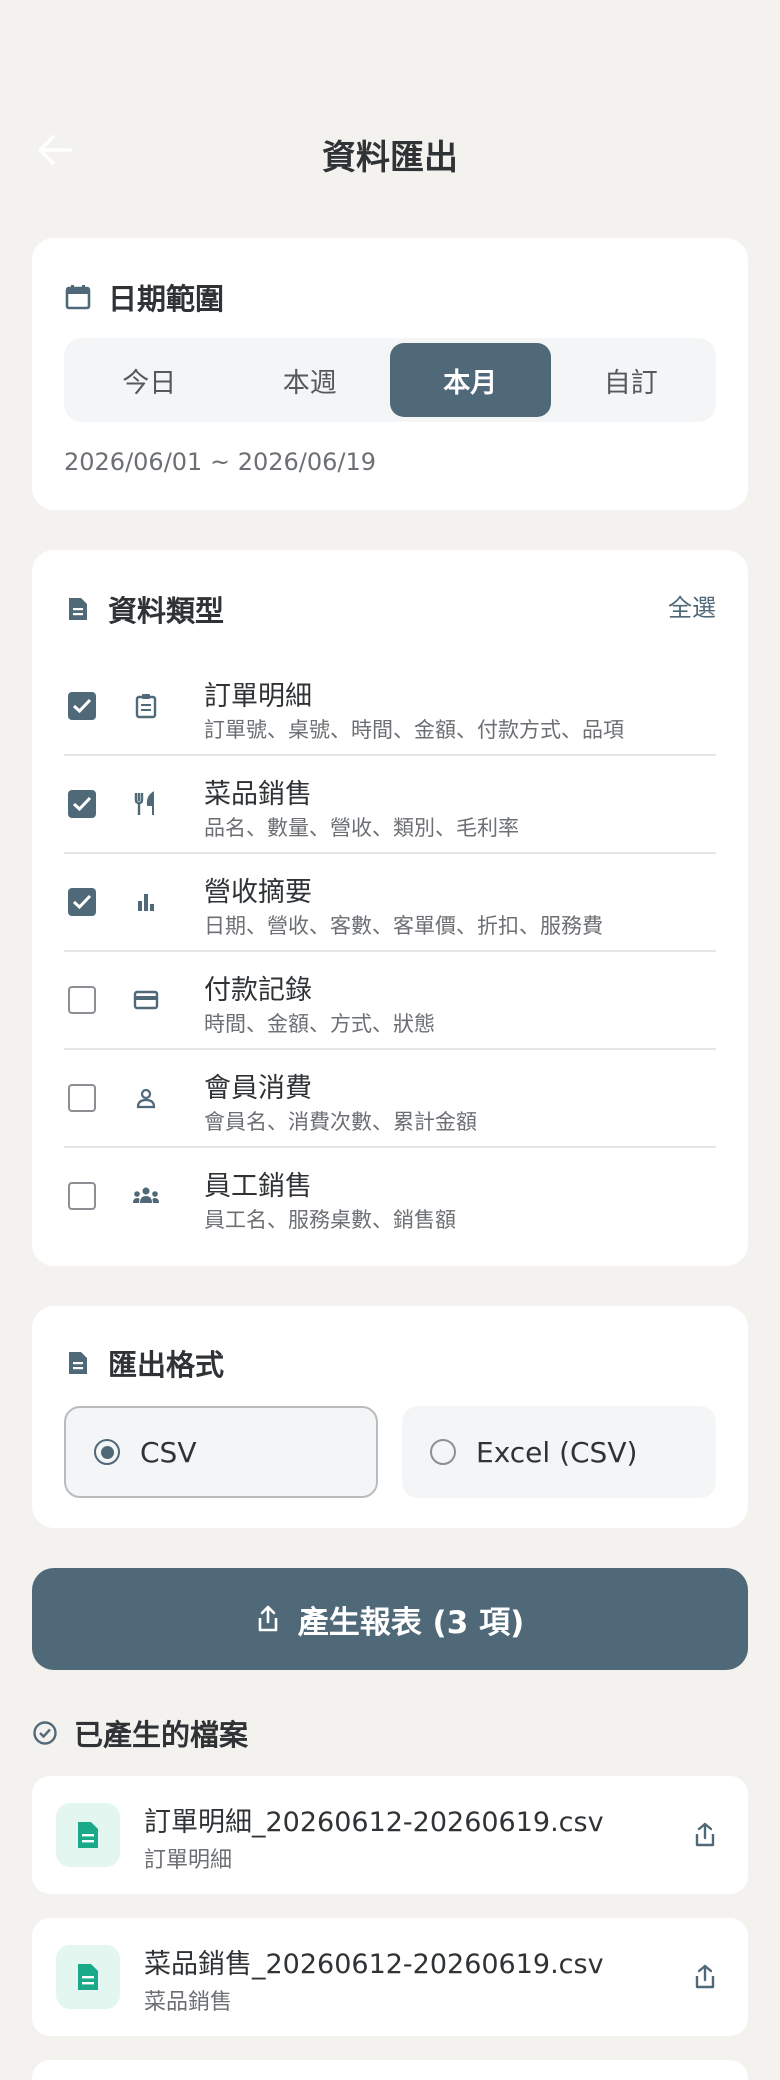 The width and height of the screenshot is (780, 2080). Describe the element at coordinates (166, 299) in the screenshot. I see `date-range-title-text: 日期範圍` at that location.